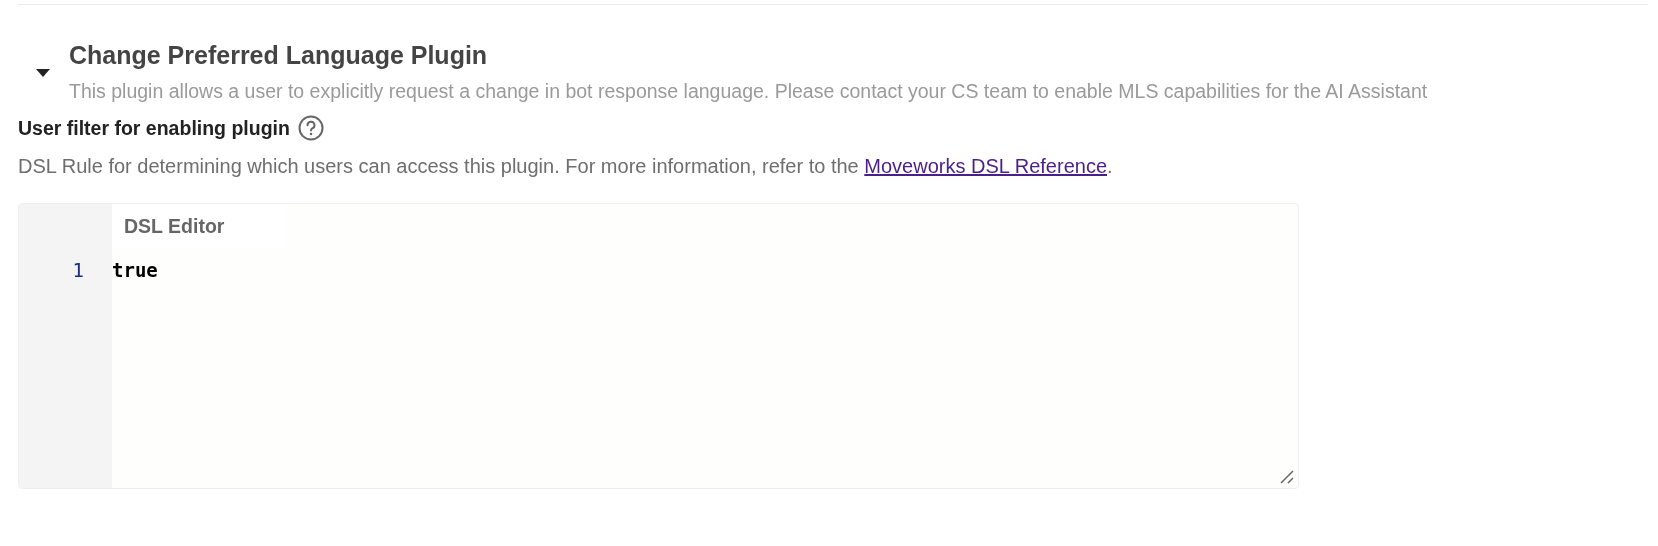 The width and height of the screenshot is (1658, 546). Describe the element at coordinates (279, 55) in the screenshot. I see `plugin-title: Change Preferred Language Plugin` at that location.